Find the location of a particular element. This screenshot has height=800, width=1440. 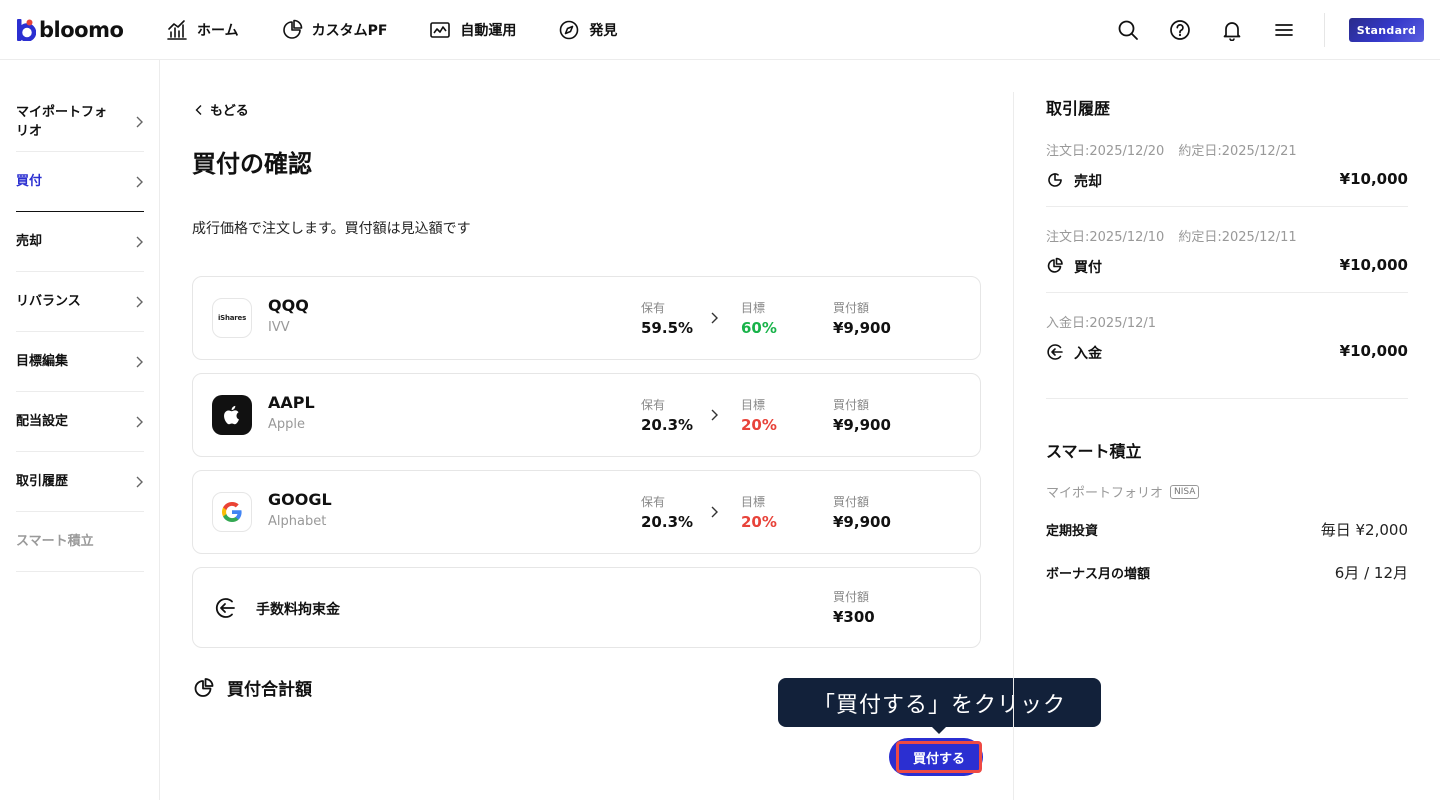

deposit-date: 入金日:2025/12/1 is located at coordinates (1101, 323).